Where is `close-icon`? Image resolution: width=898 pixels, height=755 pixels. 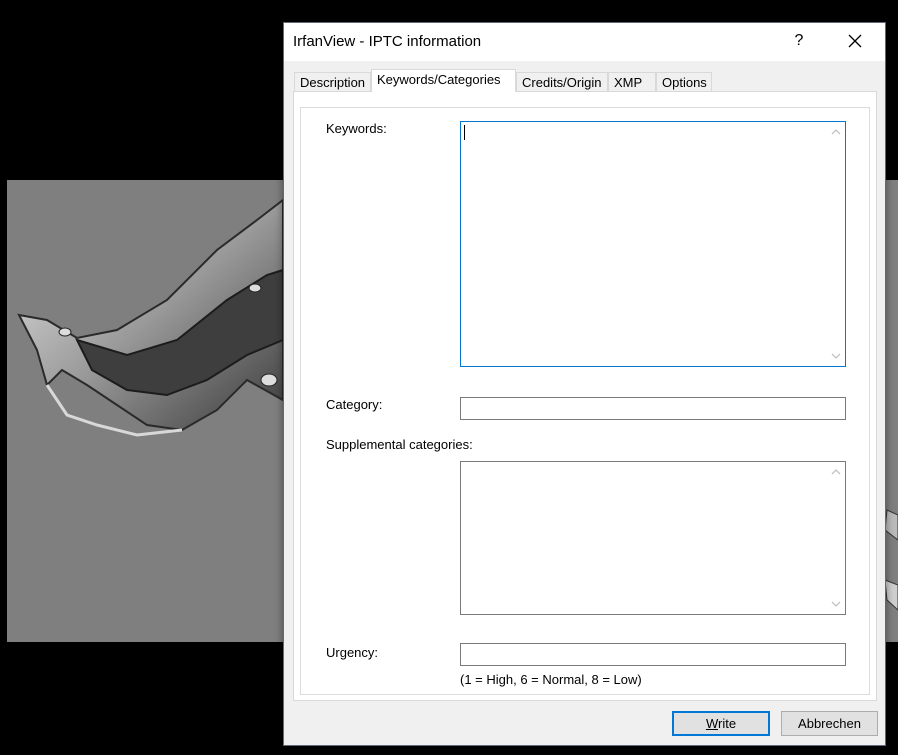 close-icon is located at coordinates (855, 41).